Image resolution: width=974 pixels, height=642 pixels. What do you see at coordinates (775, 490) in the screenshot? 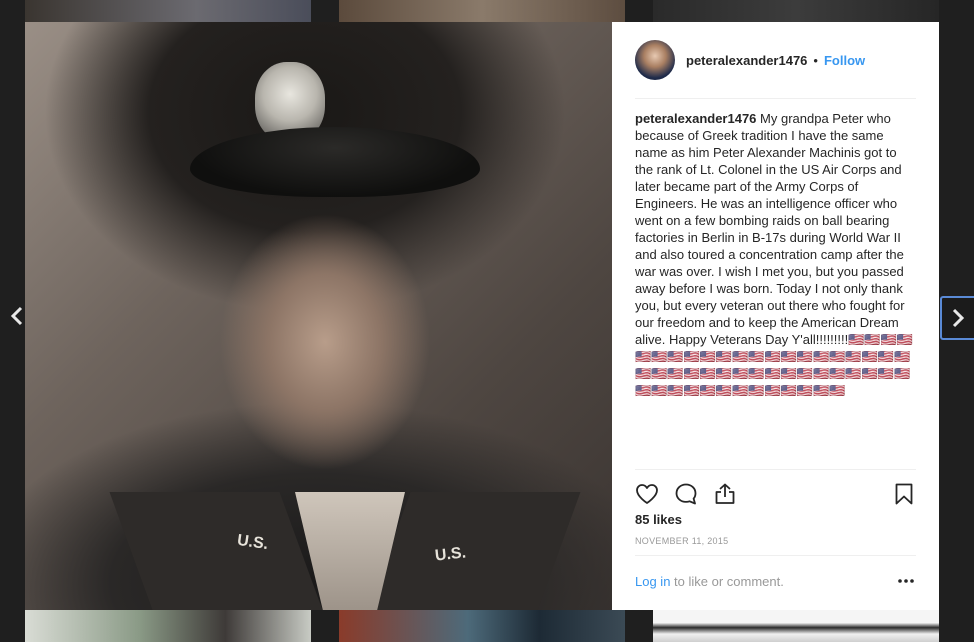
I see `action-bar` at bounding box center [775, 490].